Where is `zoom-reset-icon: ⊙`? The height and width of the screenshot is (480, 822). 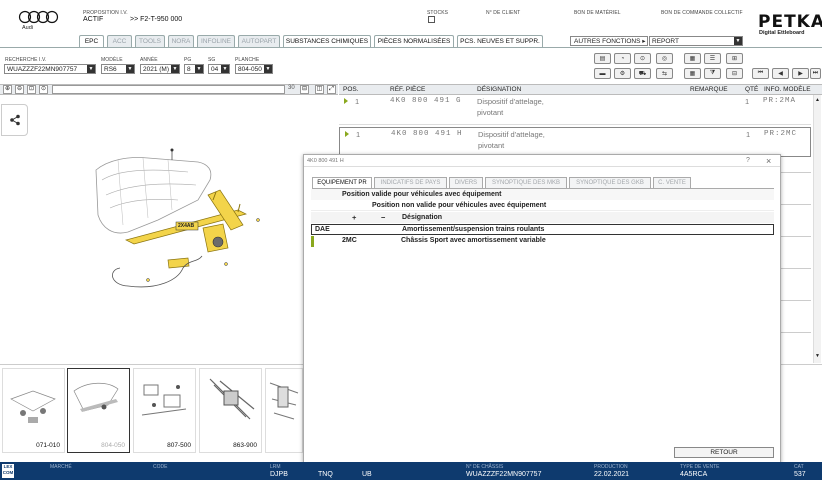
zoom-reset-icon: ⊙ is located at coordinates (43, 89).